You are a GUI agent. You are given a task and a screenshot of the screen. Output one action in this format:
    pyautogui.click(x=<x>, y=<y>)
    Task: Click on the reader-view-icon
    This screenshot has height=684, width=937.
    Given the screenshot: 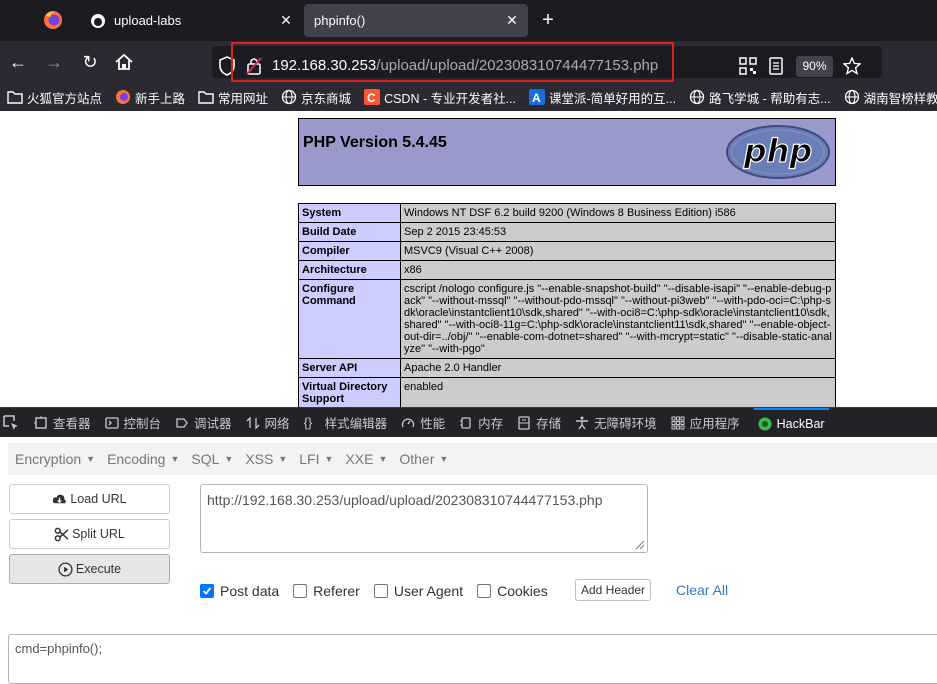 What is the action you would take?
    pyautogui.click(x=776, y=66)
    